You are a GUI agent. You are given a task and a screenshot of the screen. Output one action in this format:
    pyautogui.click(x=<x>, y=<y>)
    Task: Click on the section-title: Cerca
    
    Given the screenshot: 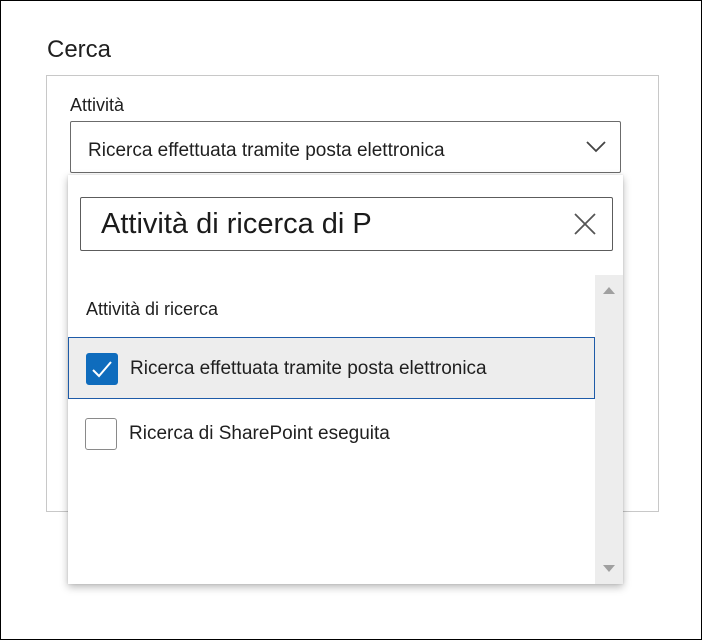 What is the action you would take?
    pyautogui.click(x=79, y=49)
    